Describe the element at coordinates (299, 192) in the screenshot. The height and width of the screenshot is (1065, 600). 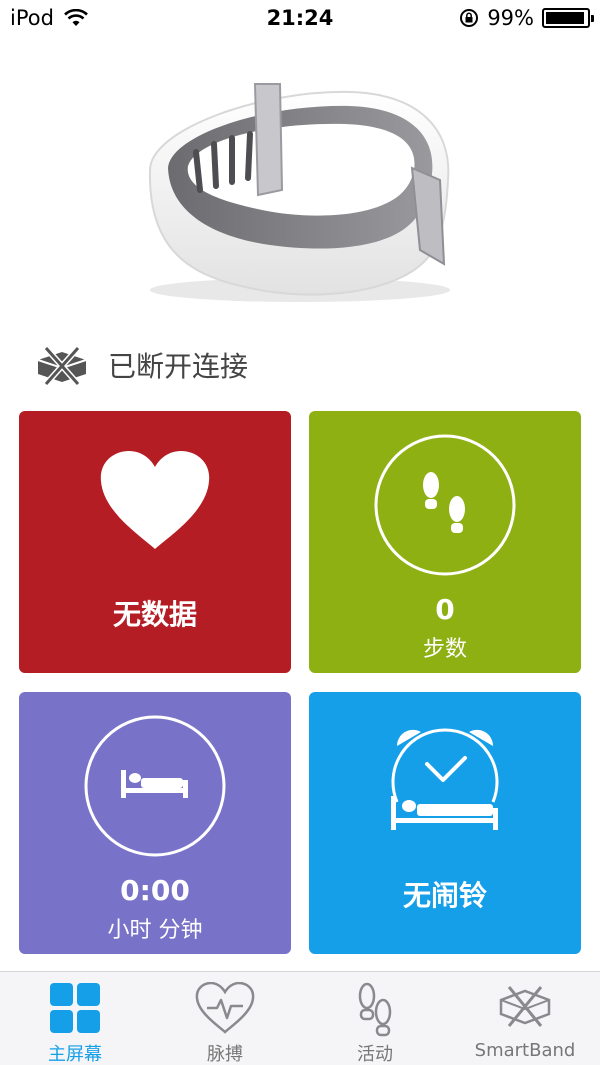
I see `smartband-illustration` at that location.